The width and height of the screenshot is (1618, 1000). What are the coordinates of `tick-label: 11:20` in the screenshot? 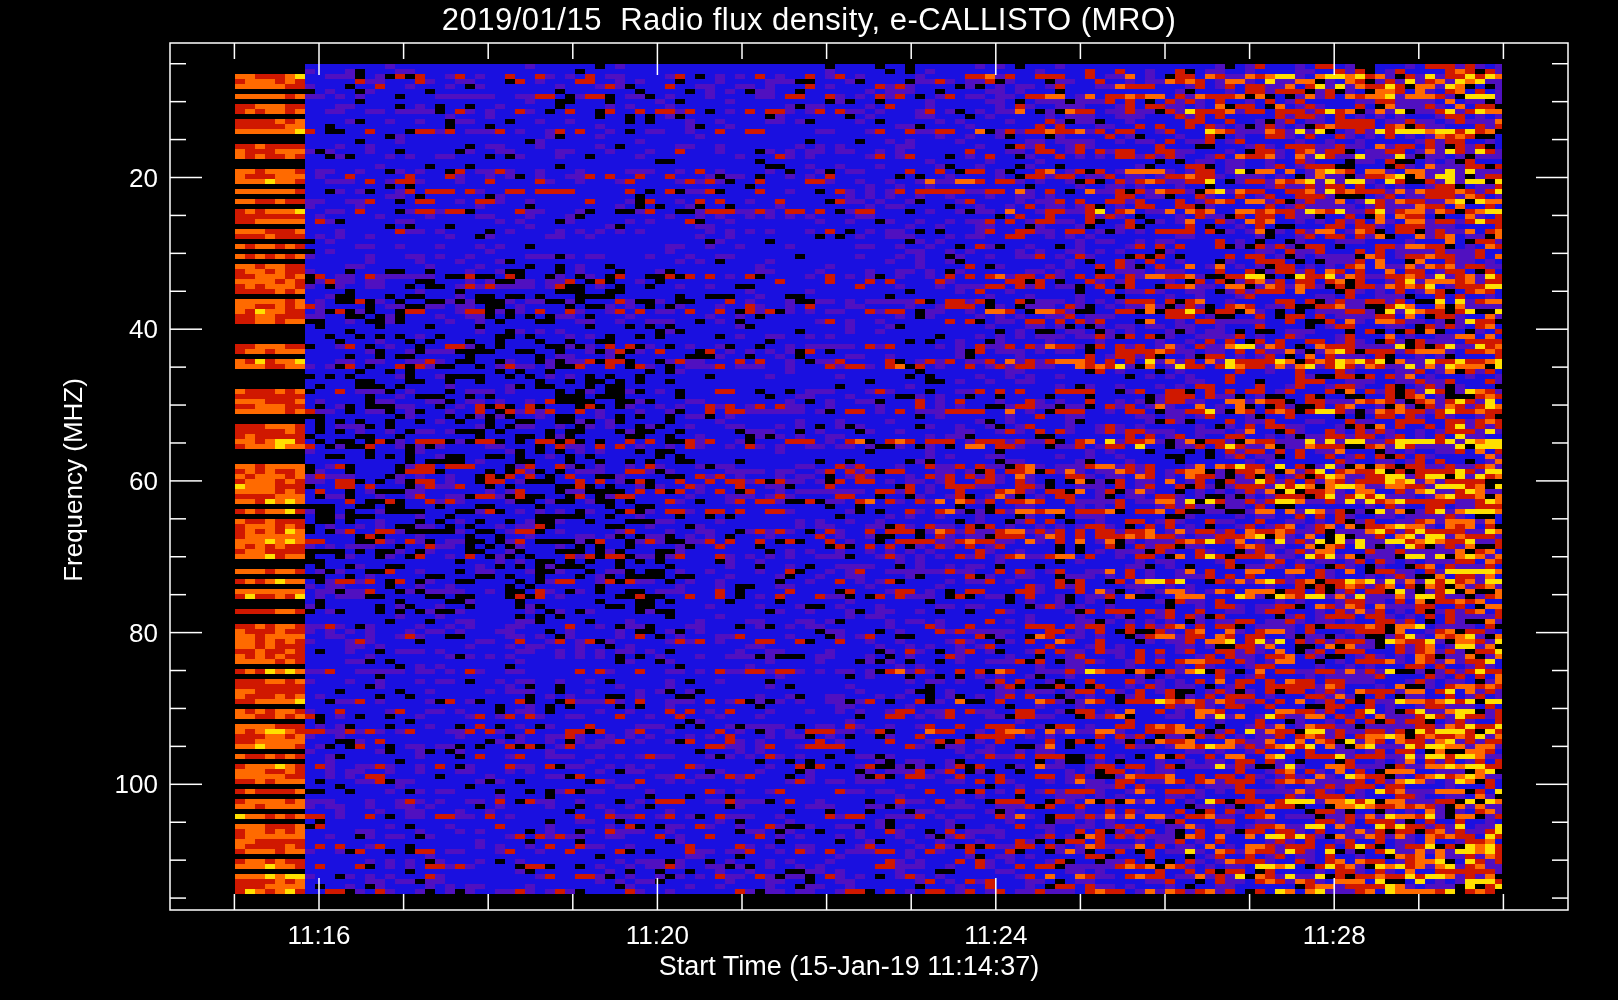 It's located at (657, 935).